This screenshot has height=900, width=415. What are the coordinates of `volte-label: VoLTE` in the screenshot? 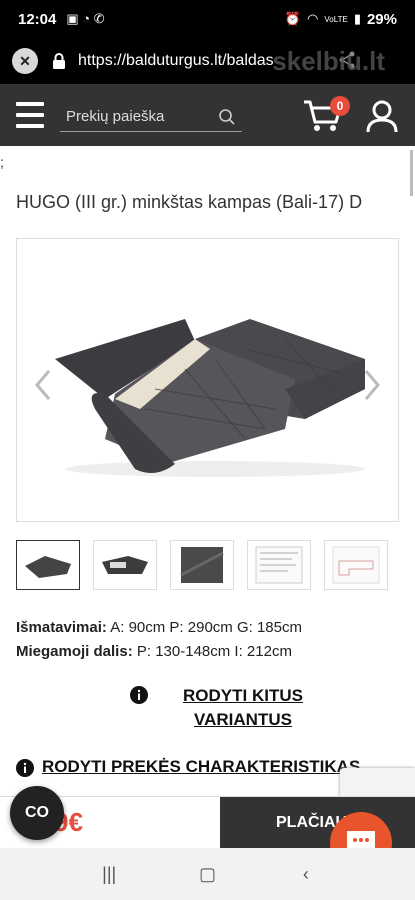 It's located at (336, 19).